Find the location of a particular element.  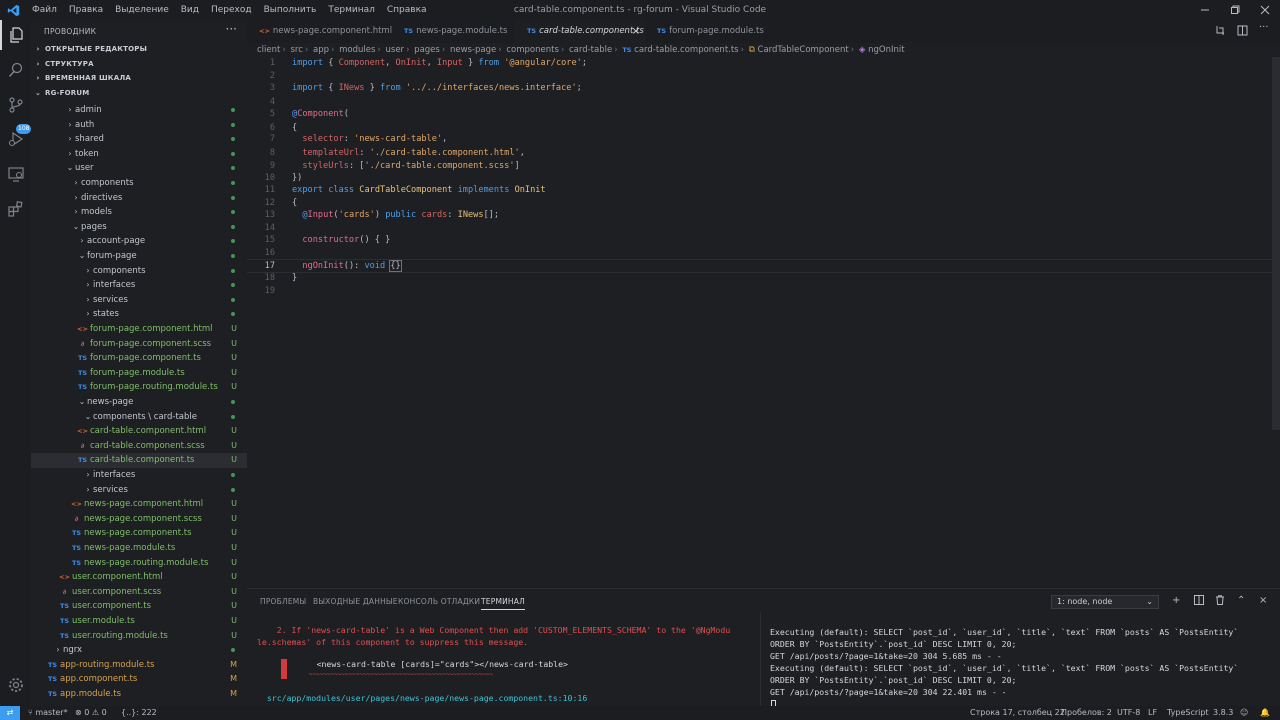

breadcrumb-item: CardTableComponent is located at coordinates (803, 50).